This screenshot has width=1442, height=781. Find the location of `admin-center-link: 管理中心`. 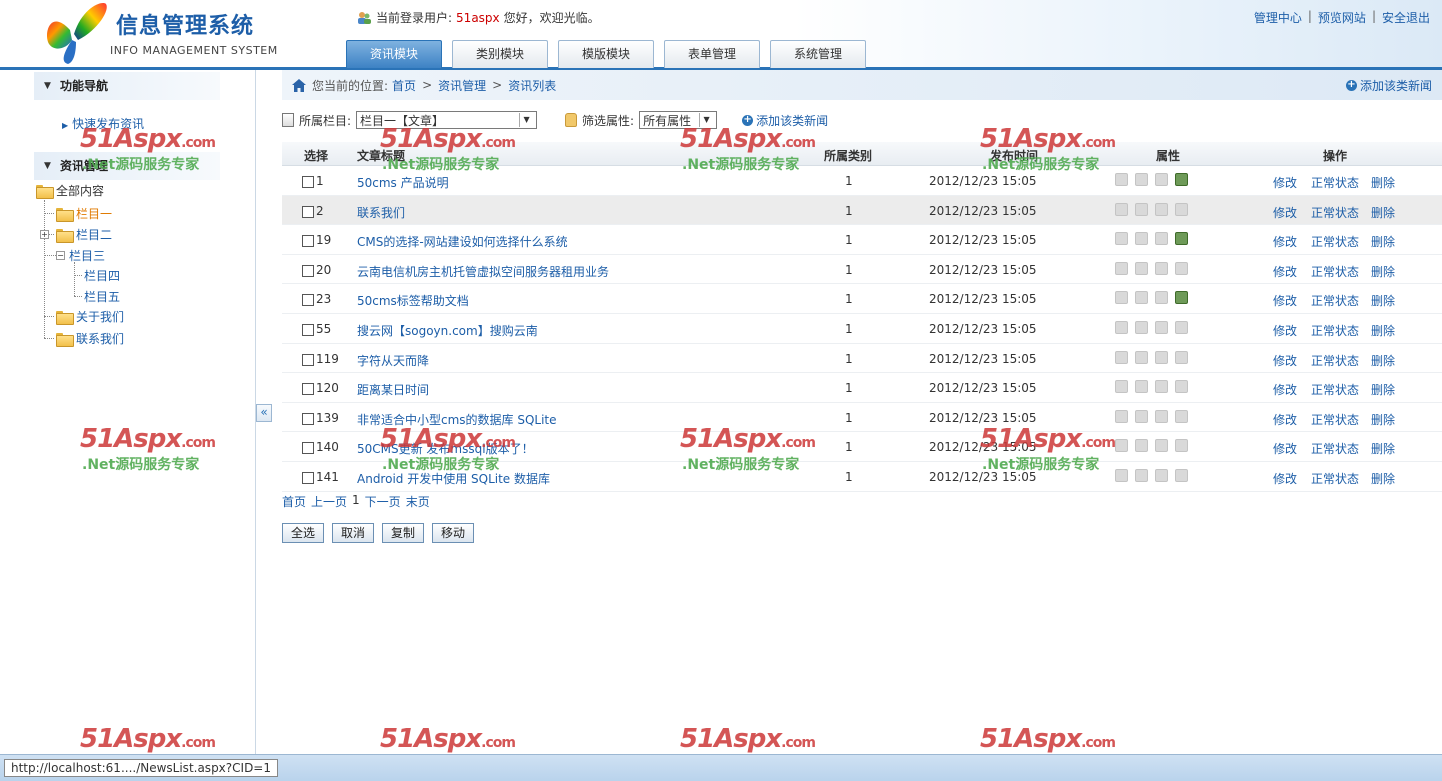

admin-center-link: 管理中心 is located at coordinates (1278, 17).